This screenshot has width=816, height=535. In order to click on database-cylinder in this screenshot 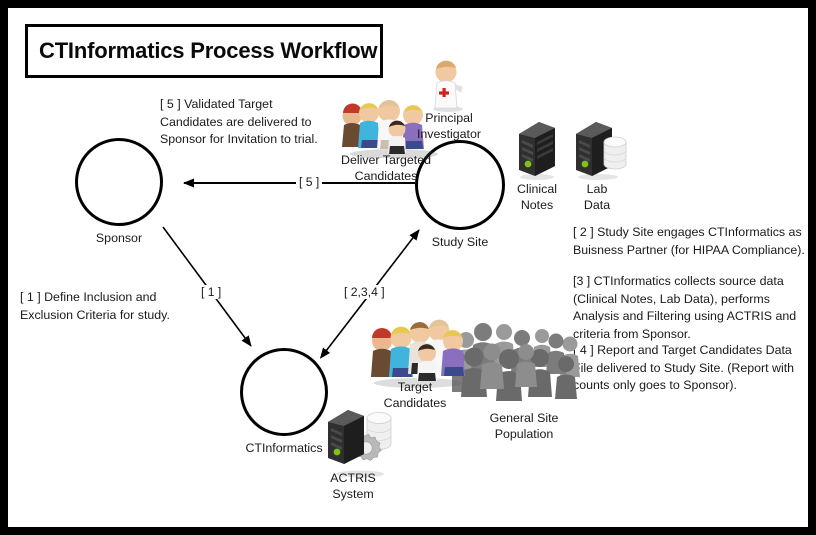, I will do `click(615, 153)`.